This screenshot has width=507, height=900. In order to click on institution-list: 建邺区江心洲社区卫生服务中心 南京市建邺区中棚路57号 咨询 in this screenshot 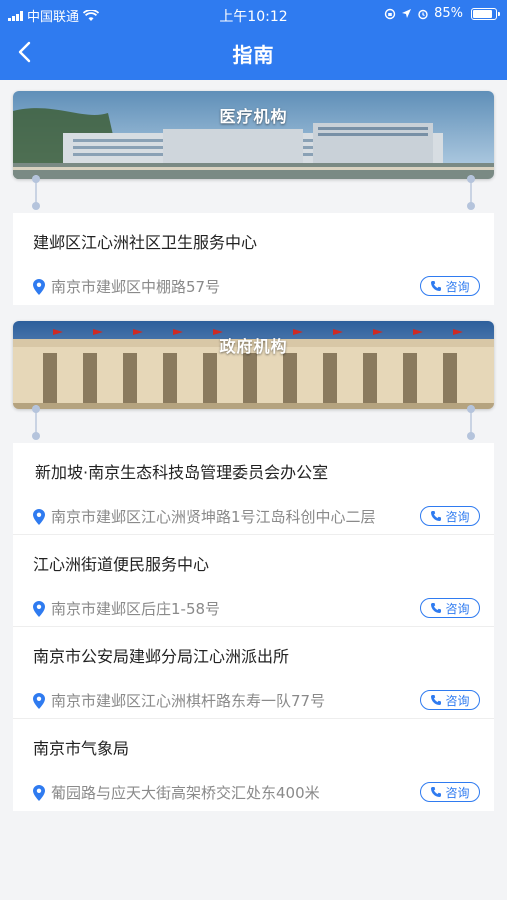, I will do `click(253, 259)`.